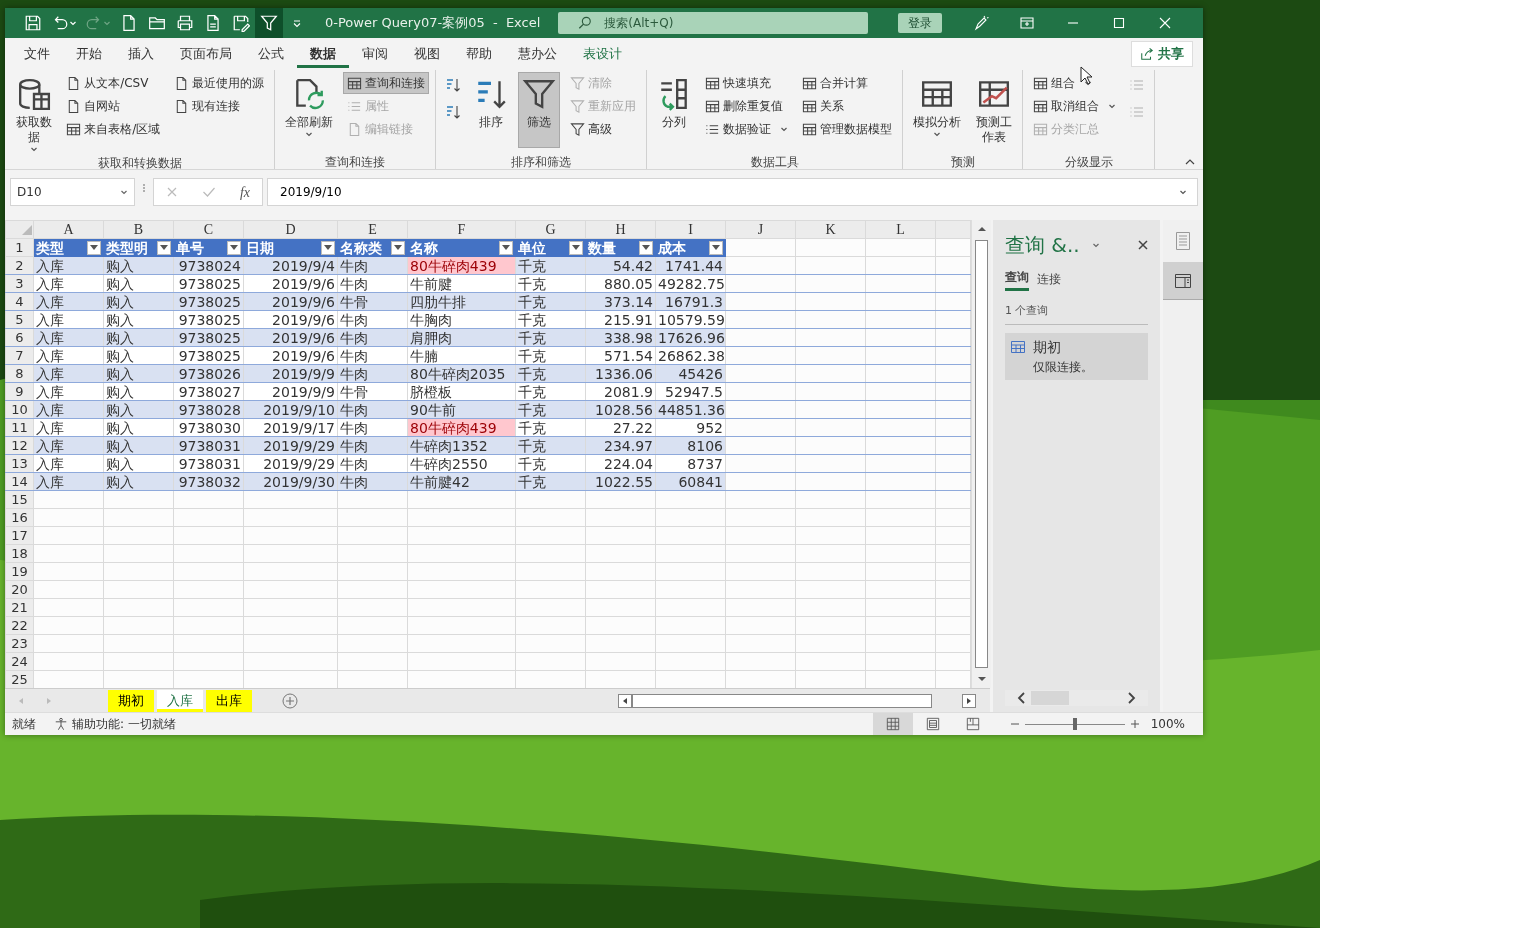 This screenshot has height=928, width=1525. I want to click on menu-tab: 帮助, so click(479, 54).